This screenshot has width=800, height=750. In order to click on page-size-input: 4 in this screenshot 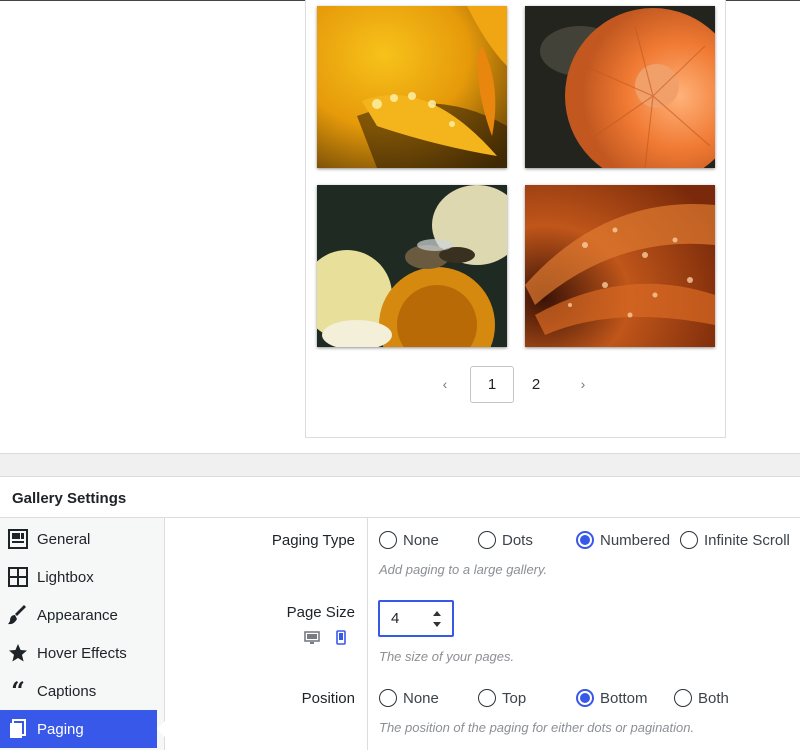, I will do `click(416, 618)`.